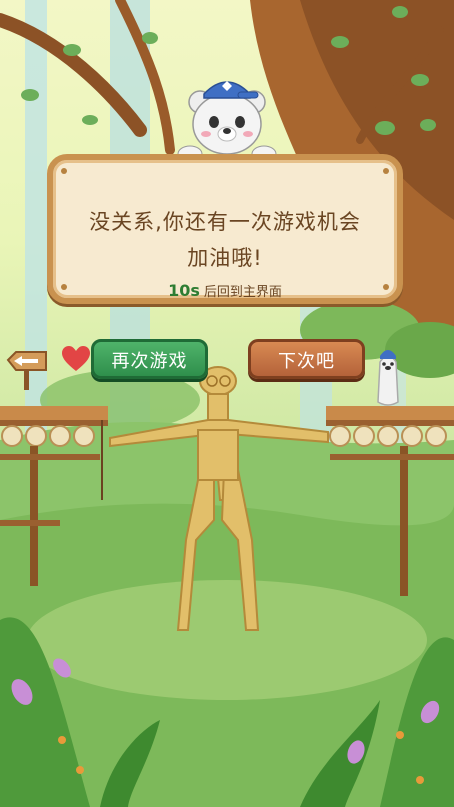 The height and width of the screenshot is (807, 454). I want to click on dialog-message-line2: 加油哦!, so click(225, 258).